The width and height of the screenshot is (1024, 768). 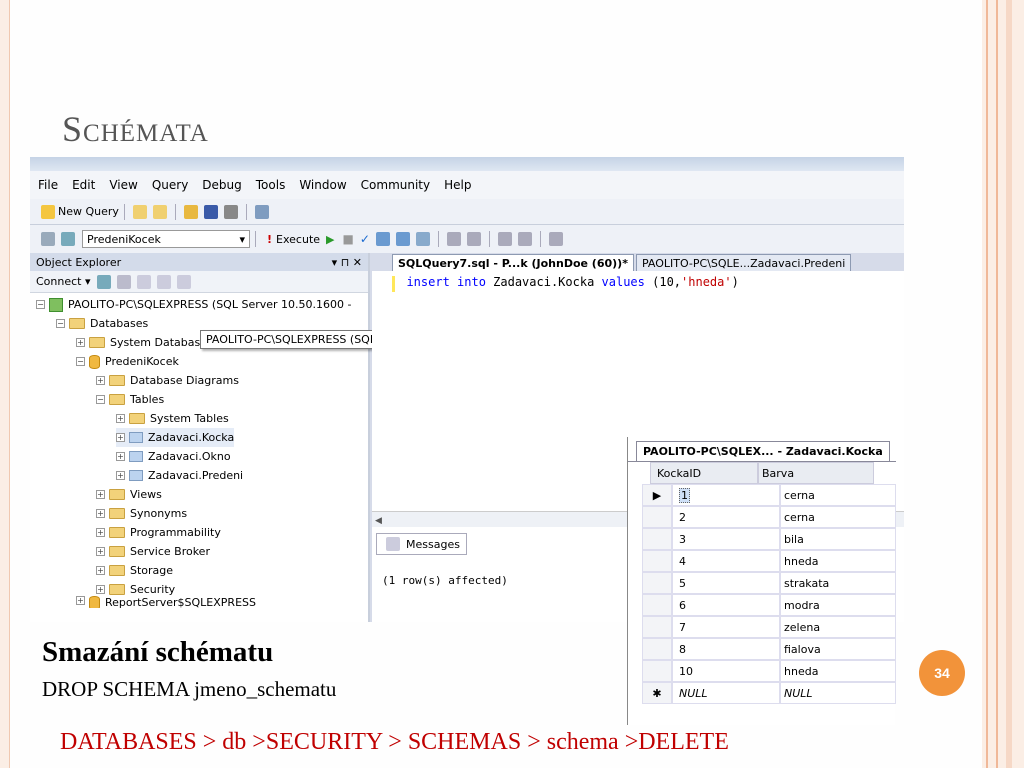 What do you see at coordinates (170, 185) in the screenshot?
I see `menu-query: Query` at bounding box center [170, 185].